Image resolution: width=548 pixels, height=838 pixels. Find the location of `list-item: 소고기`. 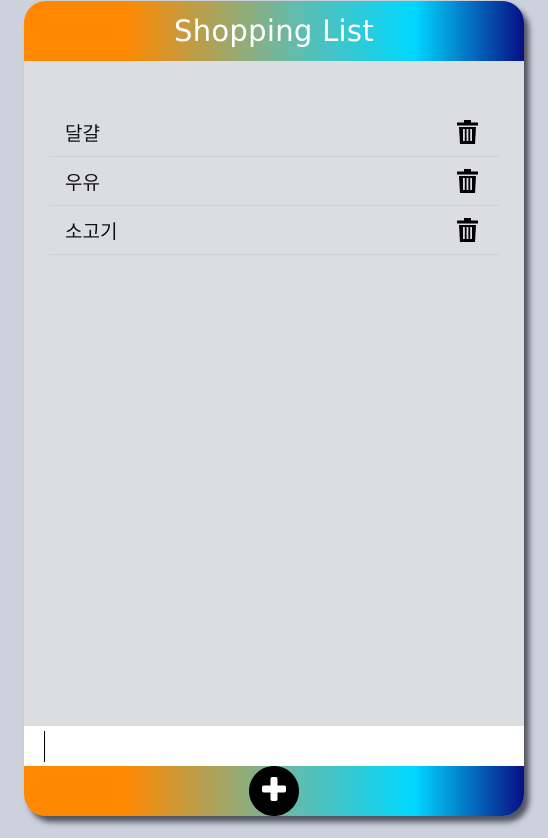

list-item: 소고기 is located at coordinates (274, 230).